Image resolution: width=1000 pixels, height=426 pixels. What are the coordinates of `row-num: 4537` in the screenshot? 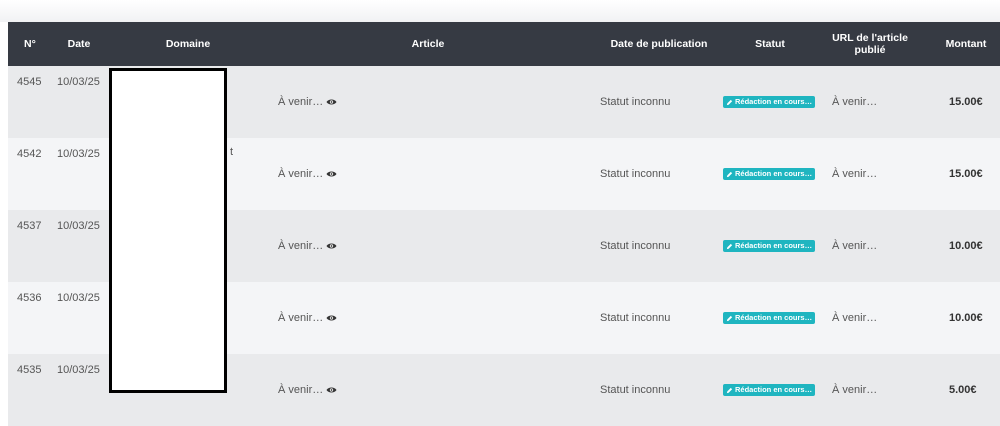 It's located at (29, 226).